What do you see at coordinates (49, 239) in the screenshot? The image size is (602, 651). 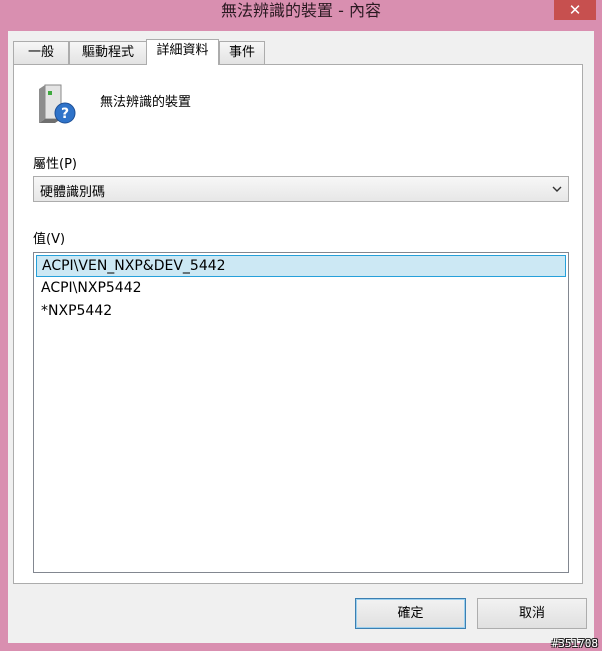 I see `value-label: 值(V)` at bounding box center [49, 239].